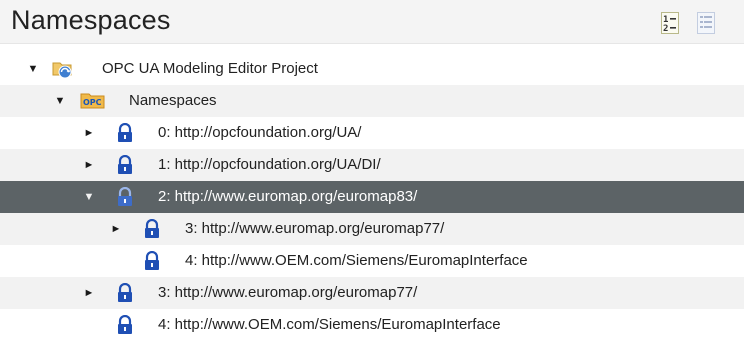  What do you see at coordinates (173, 100) in the screenshot?
I see `tree-item-label: Namespaces` at bounding box center [173, 100].